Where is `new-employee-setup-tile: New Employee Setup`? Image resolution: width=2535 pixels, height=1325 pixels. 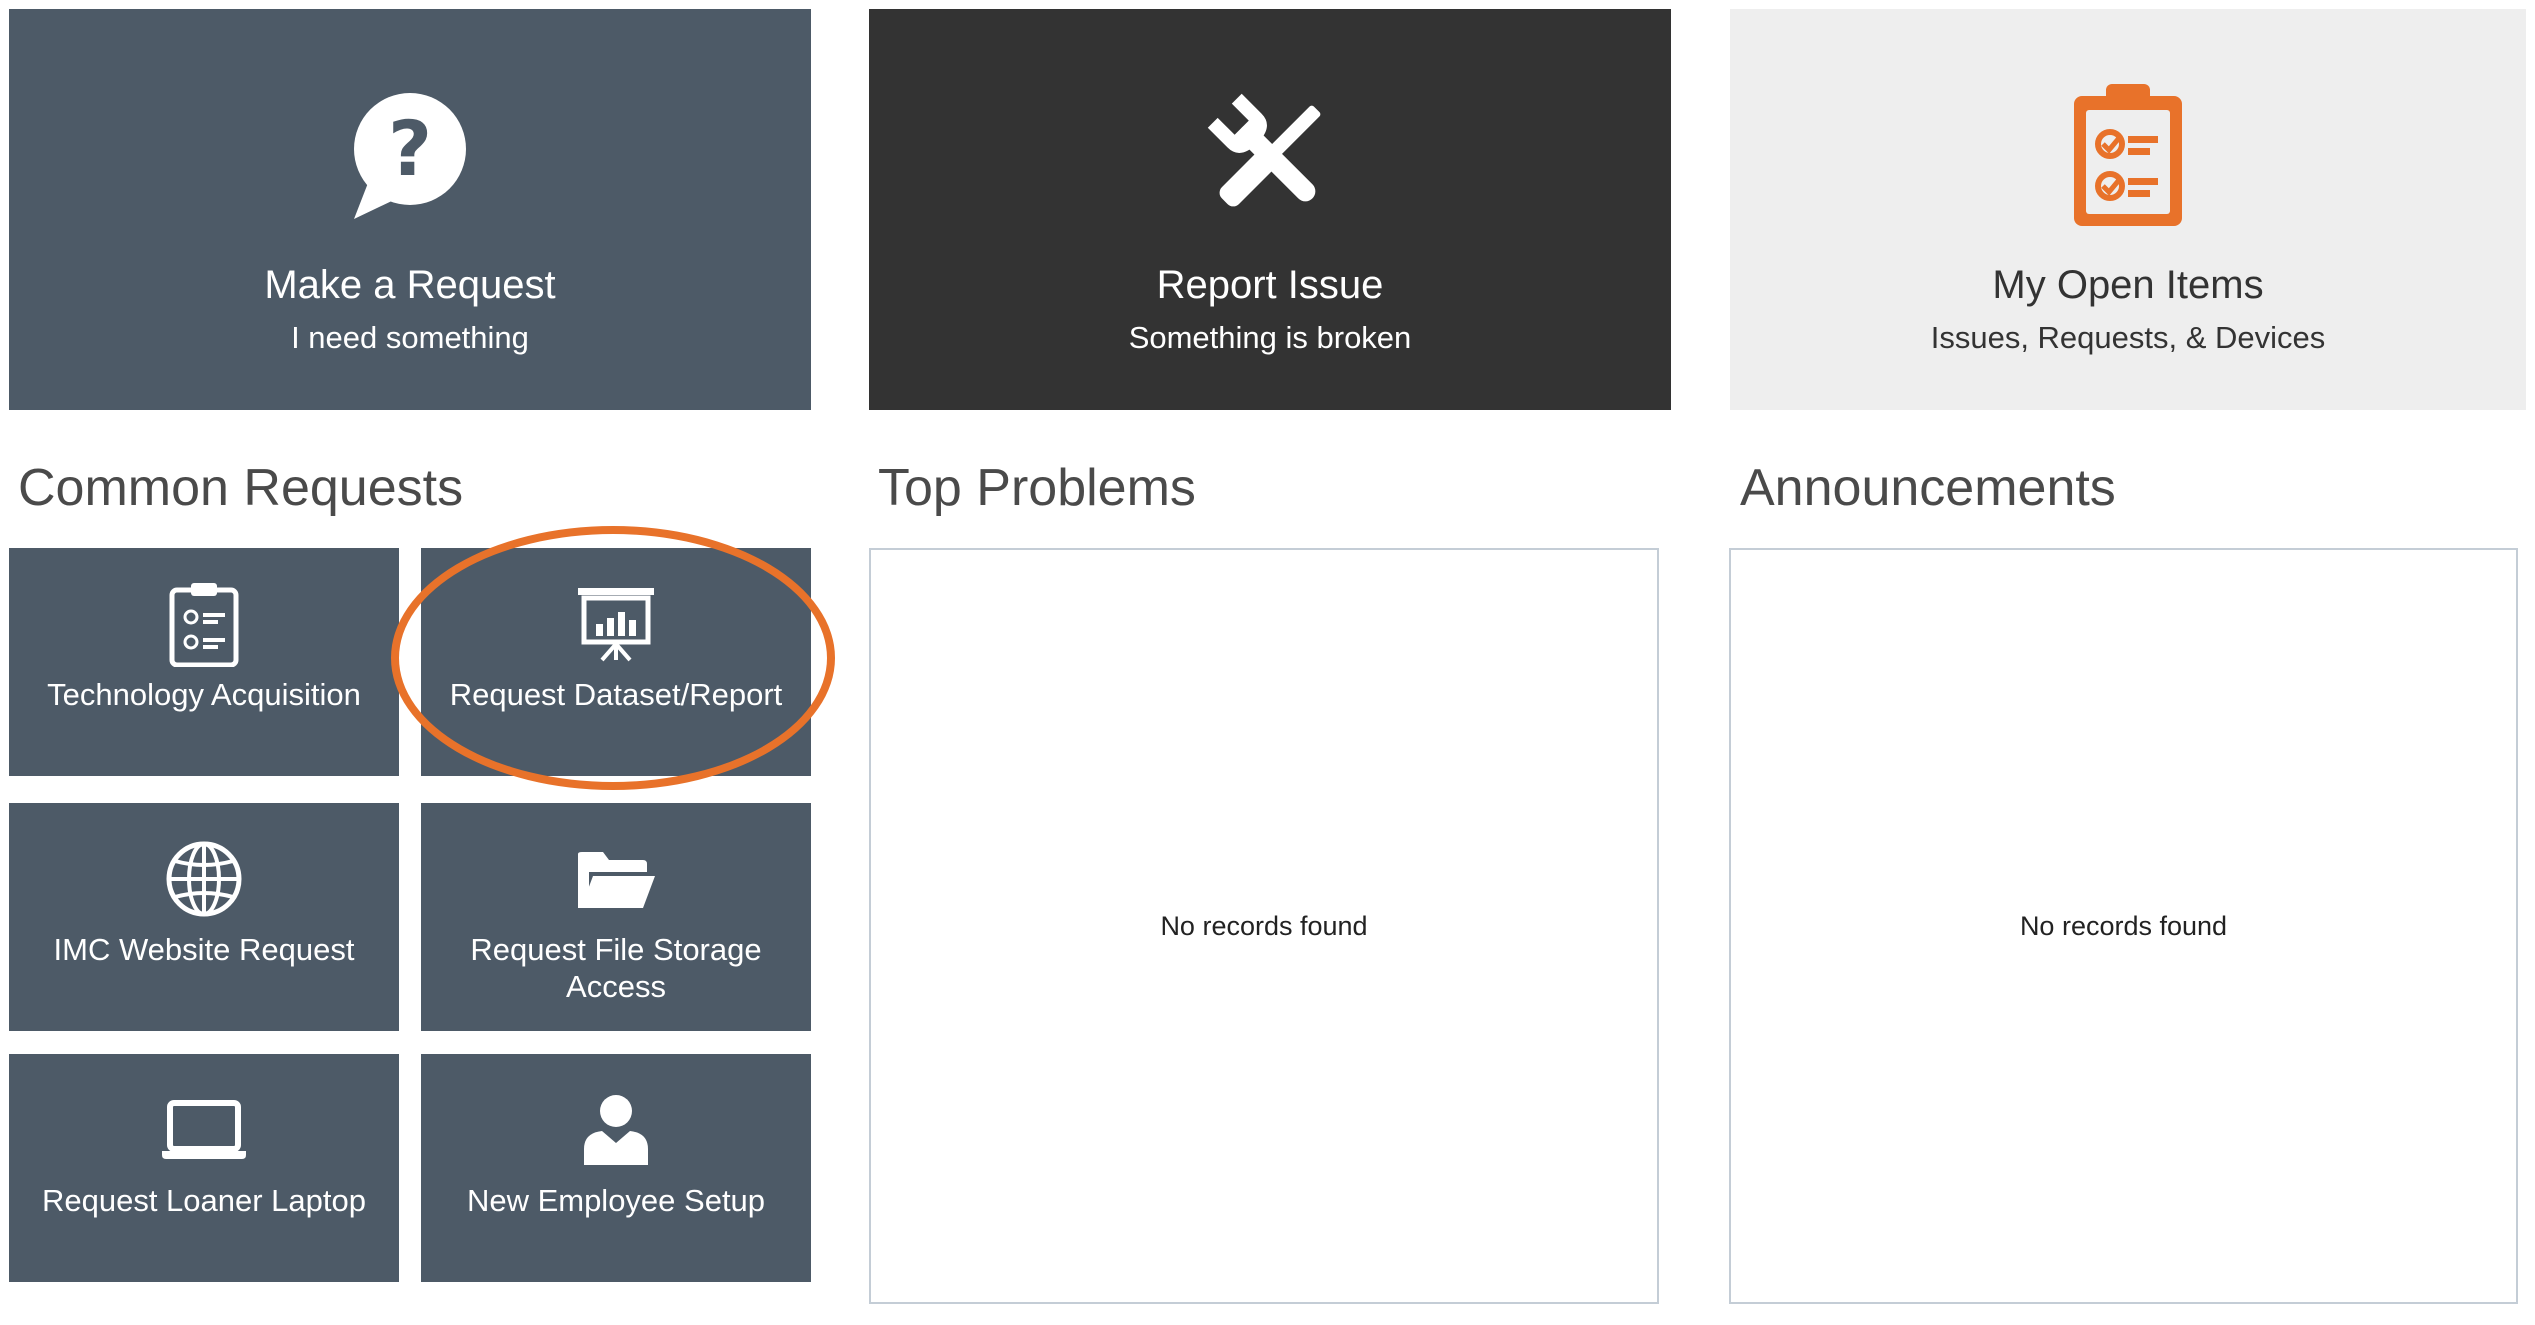
new-employee-setup-tile: New Employee Setup is located at coordinates (616, 1168).